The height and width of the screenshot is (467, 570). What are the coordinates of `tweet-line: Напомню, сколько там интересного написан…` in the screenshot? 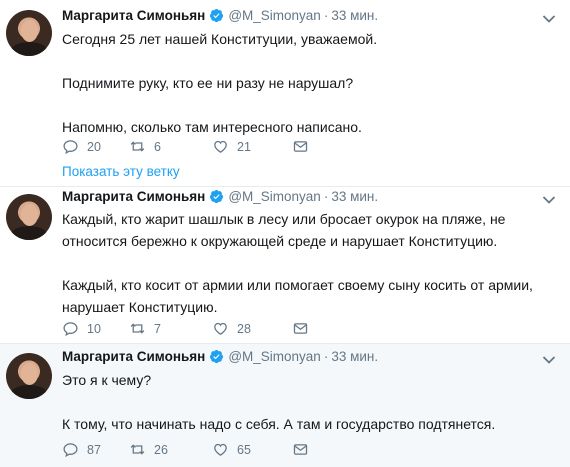 It's located at (212, 127).